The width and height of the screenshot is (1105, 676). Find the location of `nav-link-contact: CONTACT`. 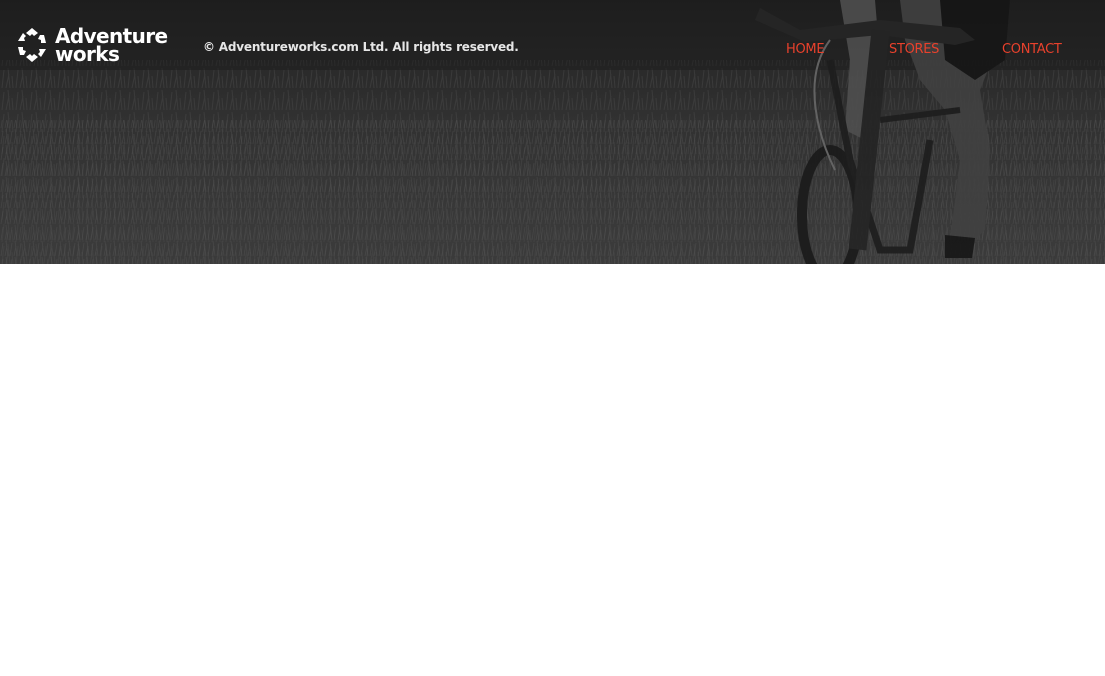

nav-link-contact: CONTACT is located at coordinates (1032, 49).